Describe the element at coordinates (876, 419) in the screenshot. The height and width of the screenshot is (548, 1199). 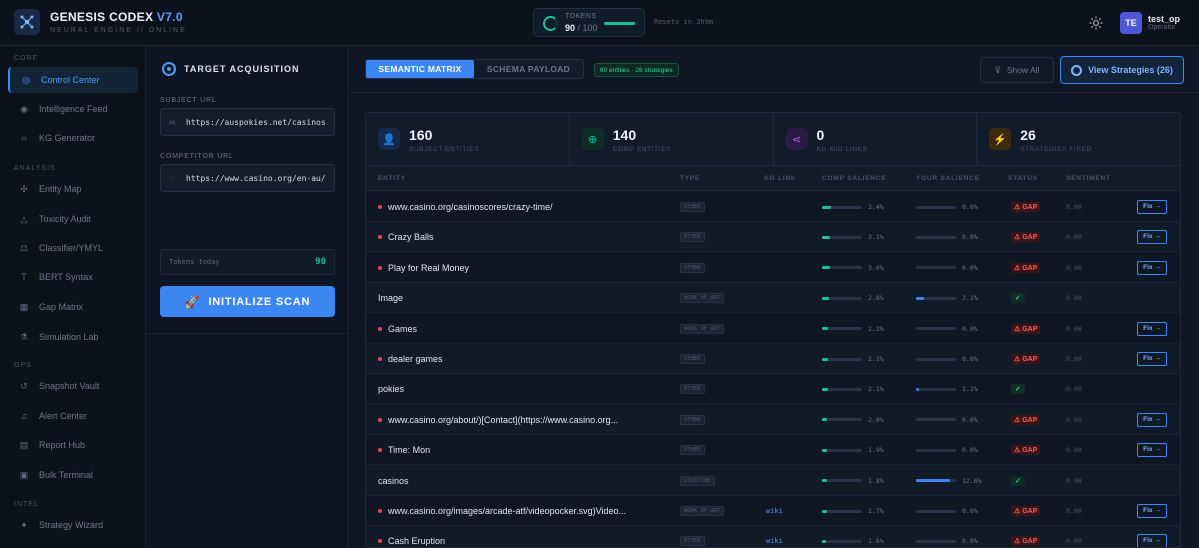
I see `comp-salience-value: 2.0%` at that location.